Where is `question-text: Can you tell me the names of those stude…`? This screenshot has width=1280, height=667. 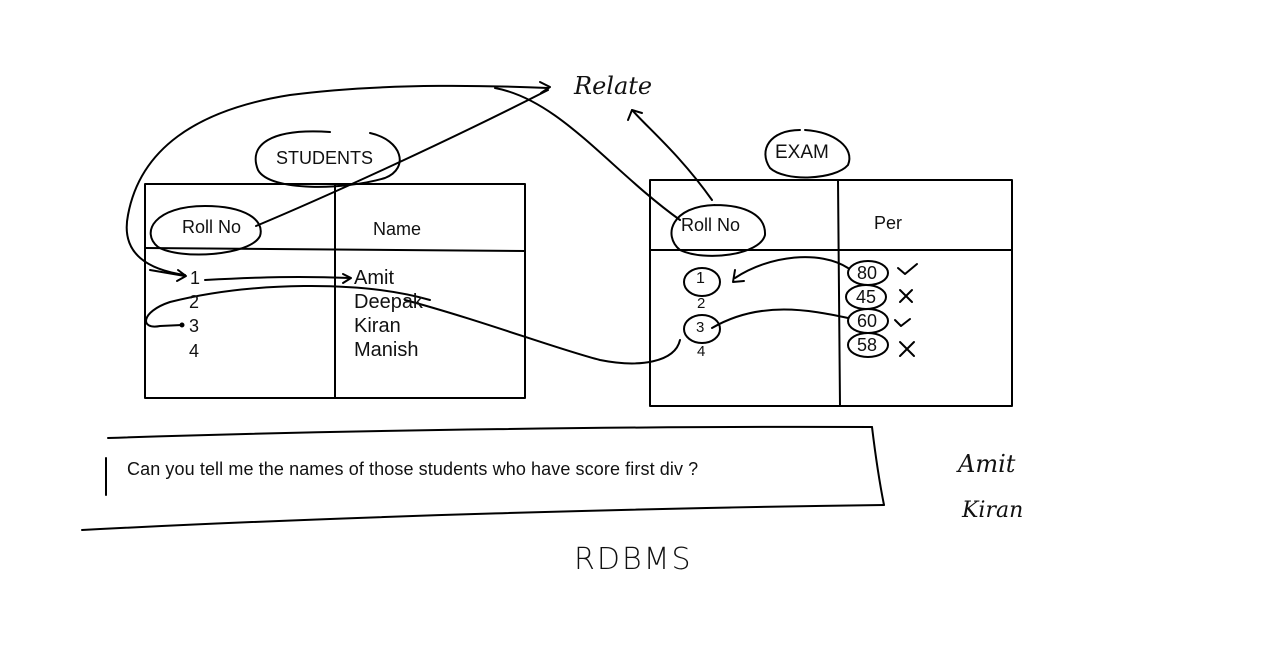 question-text: Can you tell me the names of those stude… is located at coordinates (413, 469).